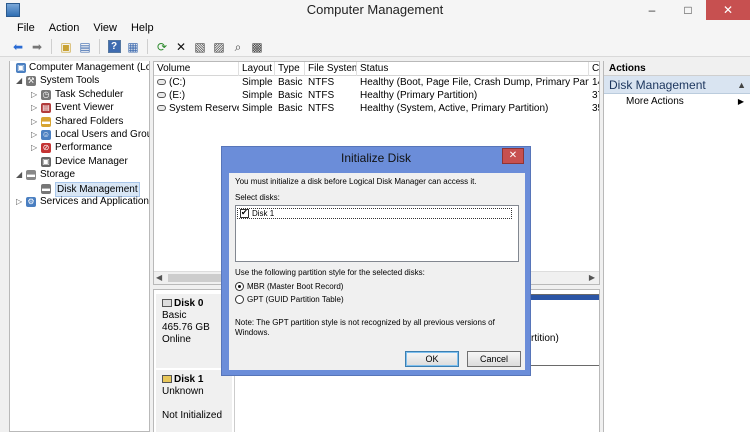 This screenshot has height=432, width=750. Describe the element at coordinates (594, 69) in the screenshot. I see `column-header-capacity: C` at that location.